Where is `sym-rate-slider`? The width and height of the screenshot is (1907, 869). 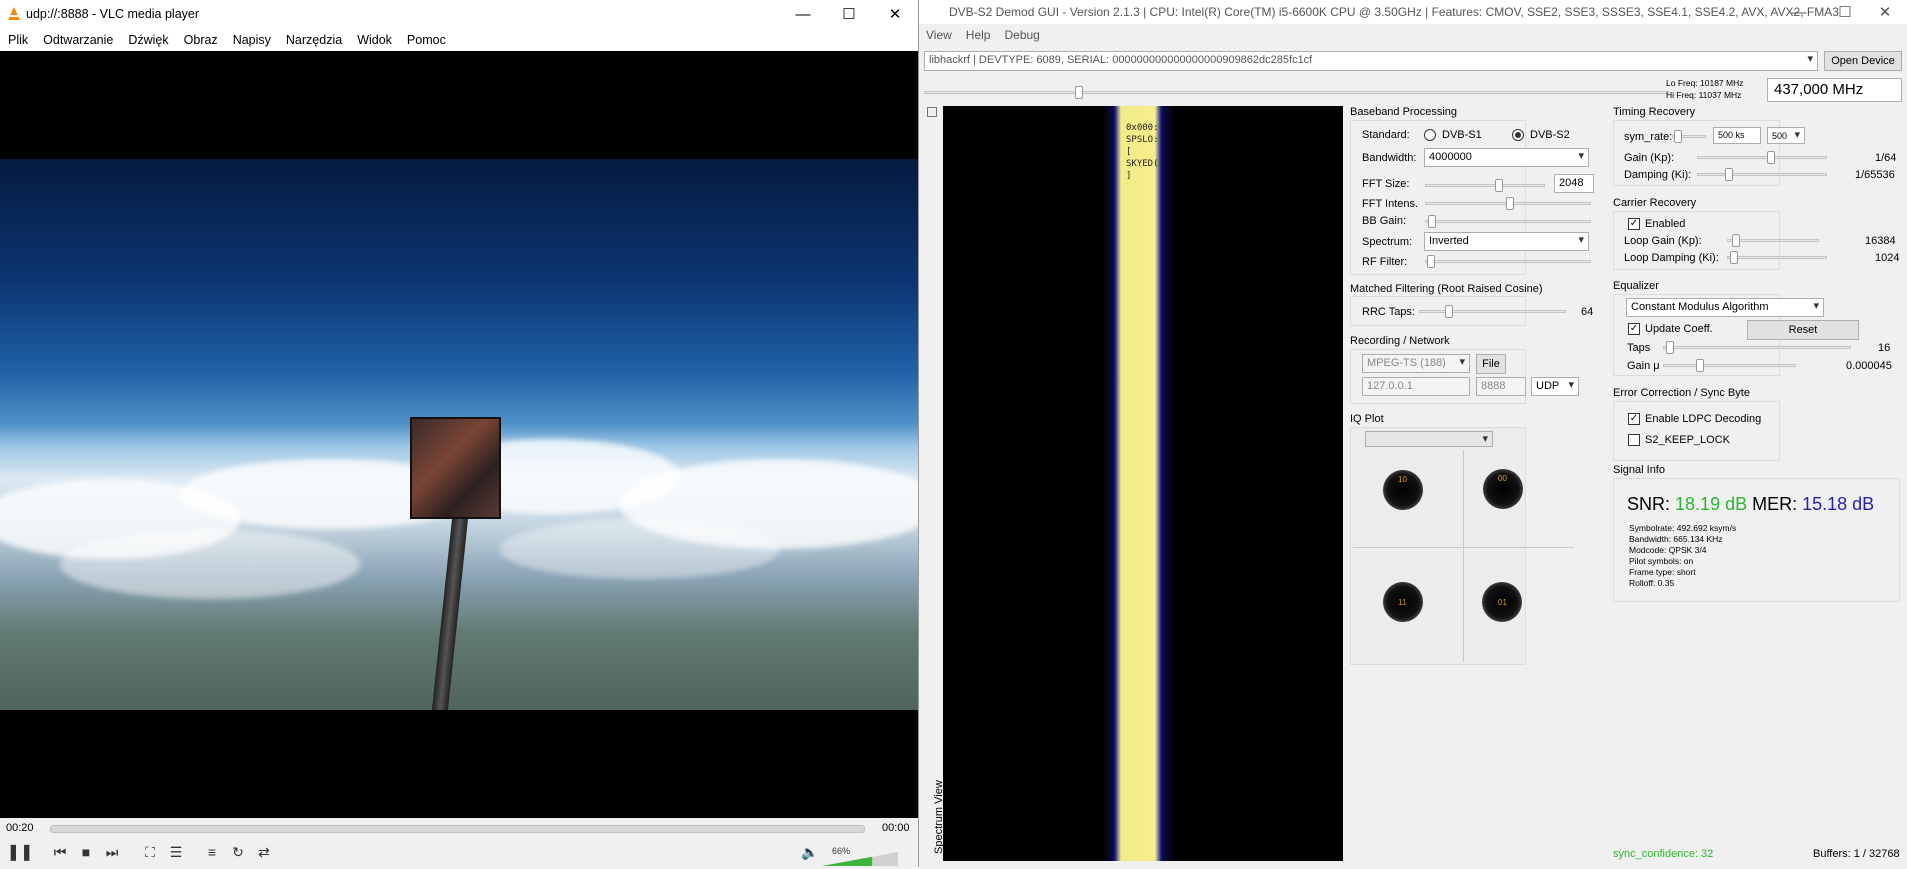 sym-rate-slider is located at coordinates (1689, 136).